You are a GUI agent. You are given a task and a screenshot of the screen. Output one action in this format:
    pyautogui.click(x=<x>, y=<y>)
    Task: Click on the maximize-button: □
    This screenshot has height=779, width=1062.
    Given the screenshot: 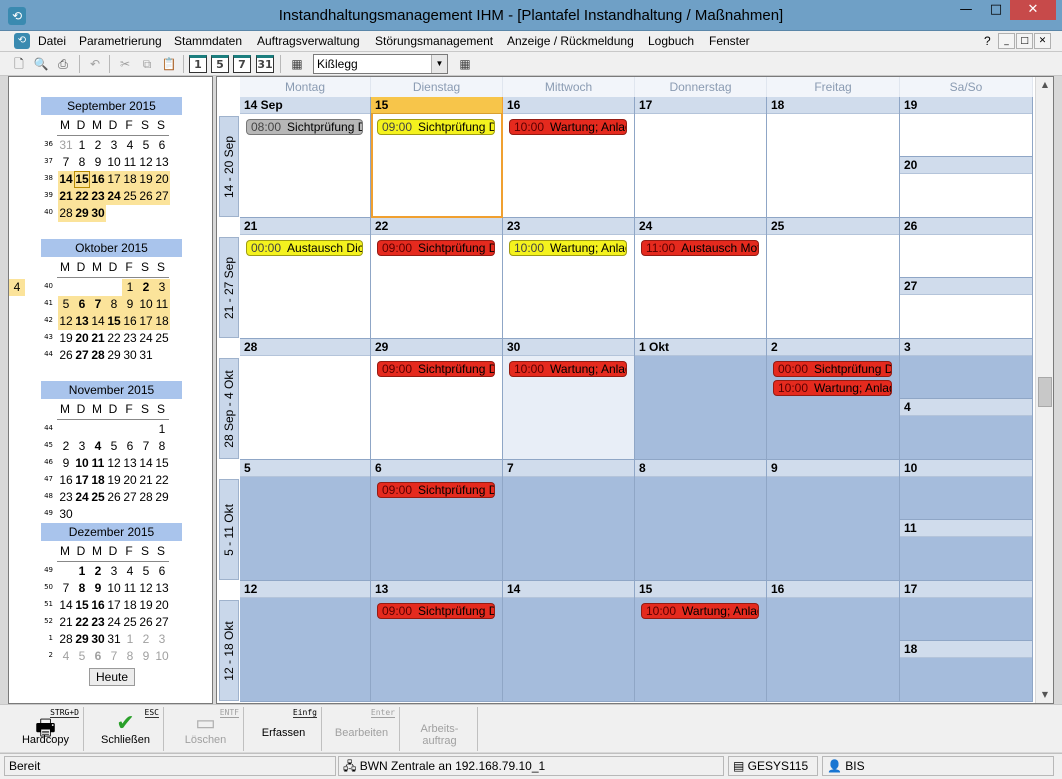 What is the action you would take?
    pyautogui.click(x=996, y=10)
    